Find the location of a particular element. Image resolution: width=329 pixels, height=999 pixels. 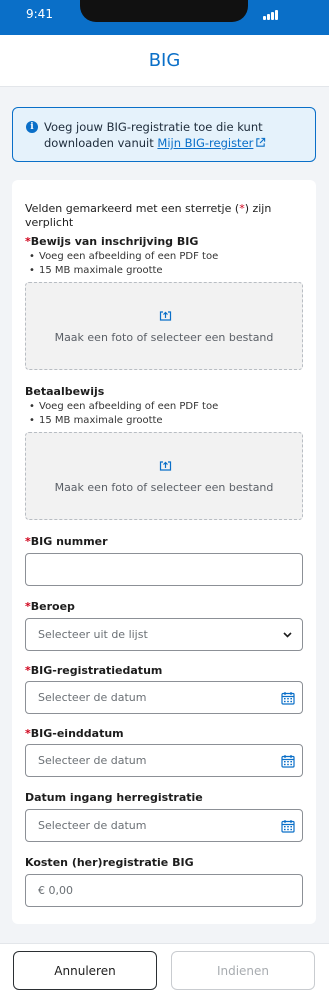

bewijs-label: *Bewijs van inschrijving BIG is located at coordinates (111, 242).